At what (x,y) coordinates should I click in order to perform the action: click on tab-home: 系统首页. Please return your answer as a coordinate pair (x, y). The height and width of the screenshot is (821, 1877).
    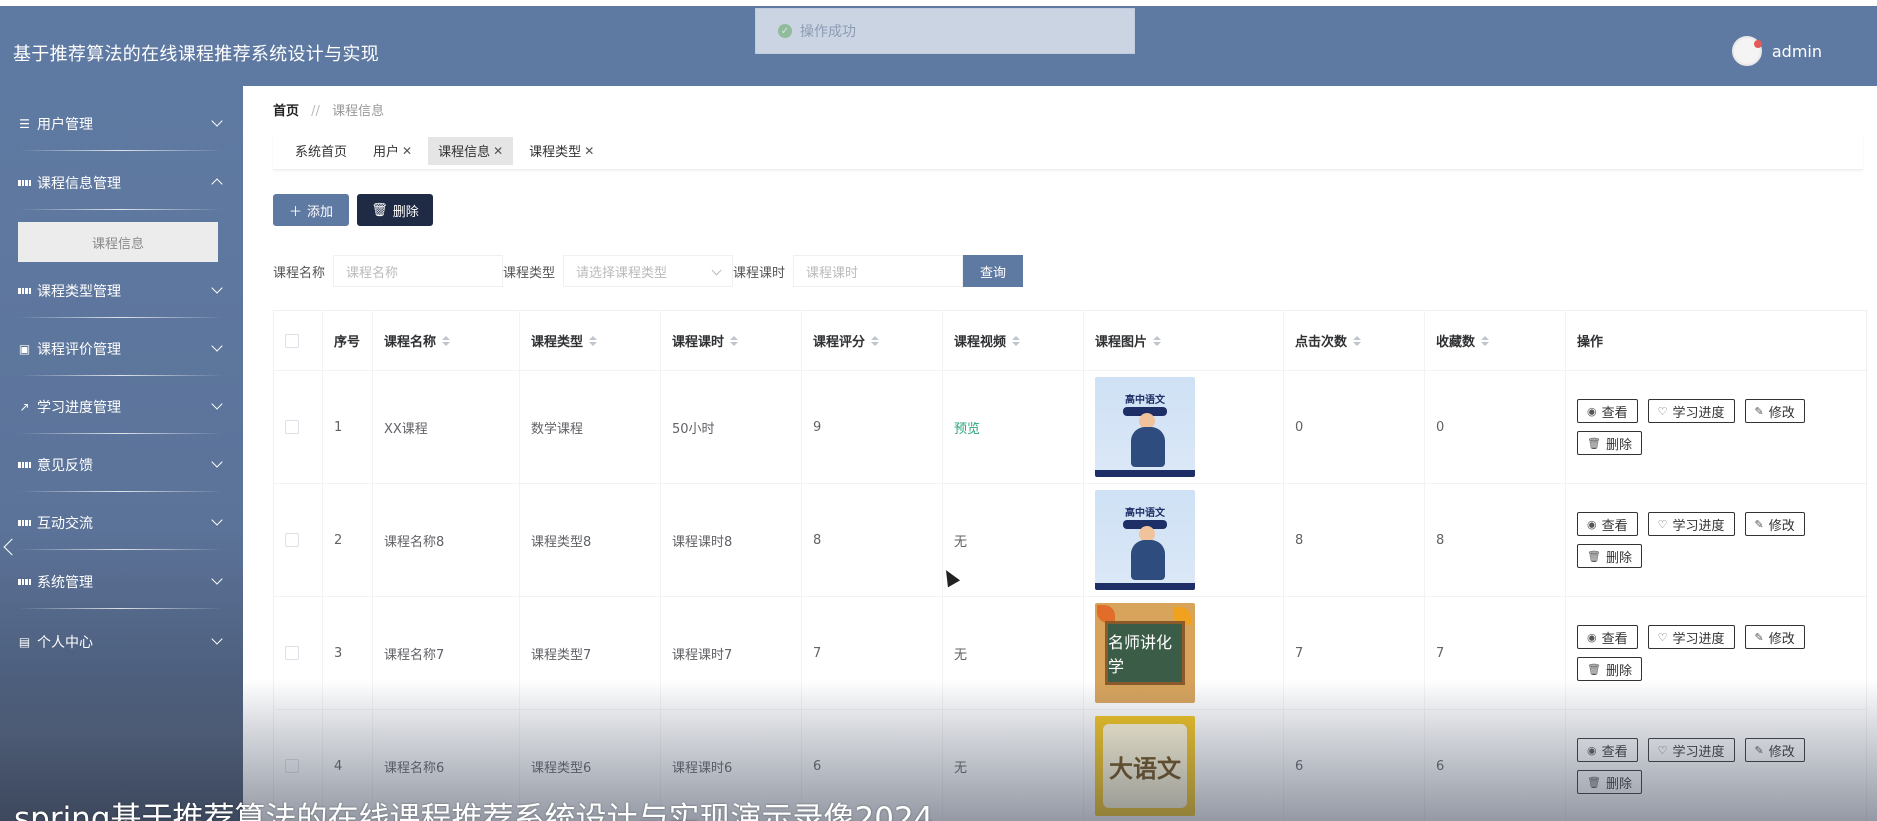
    Looking at the image, I should click on (321, 151).